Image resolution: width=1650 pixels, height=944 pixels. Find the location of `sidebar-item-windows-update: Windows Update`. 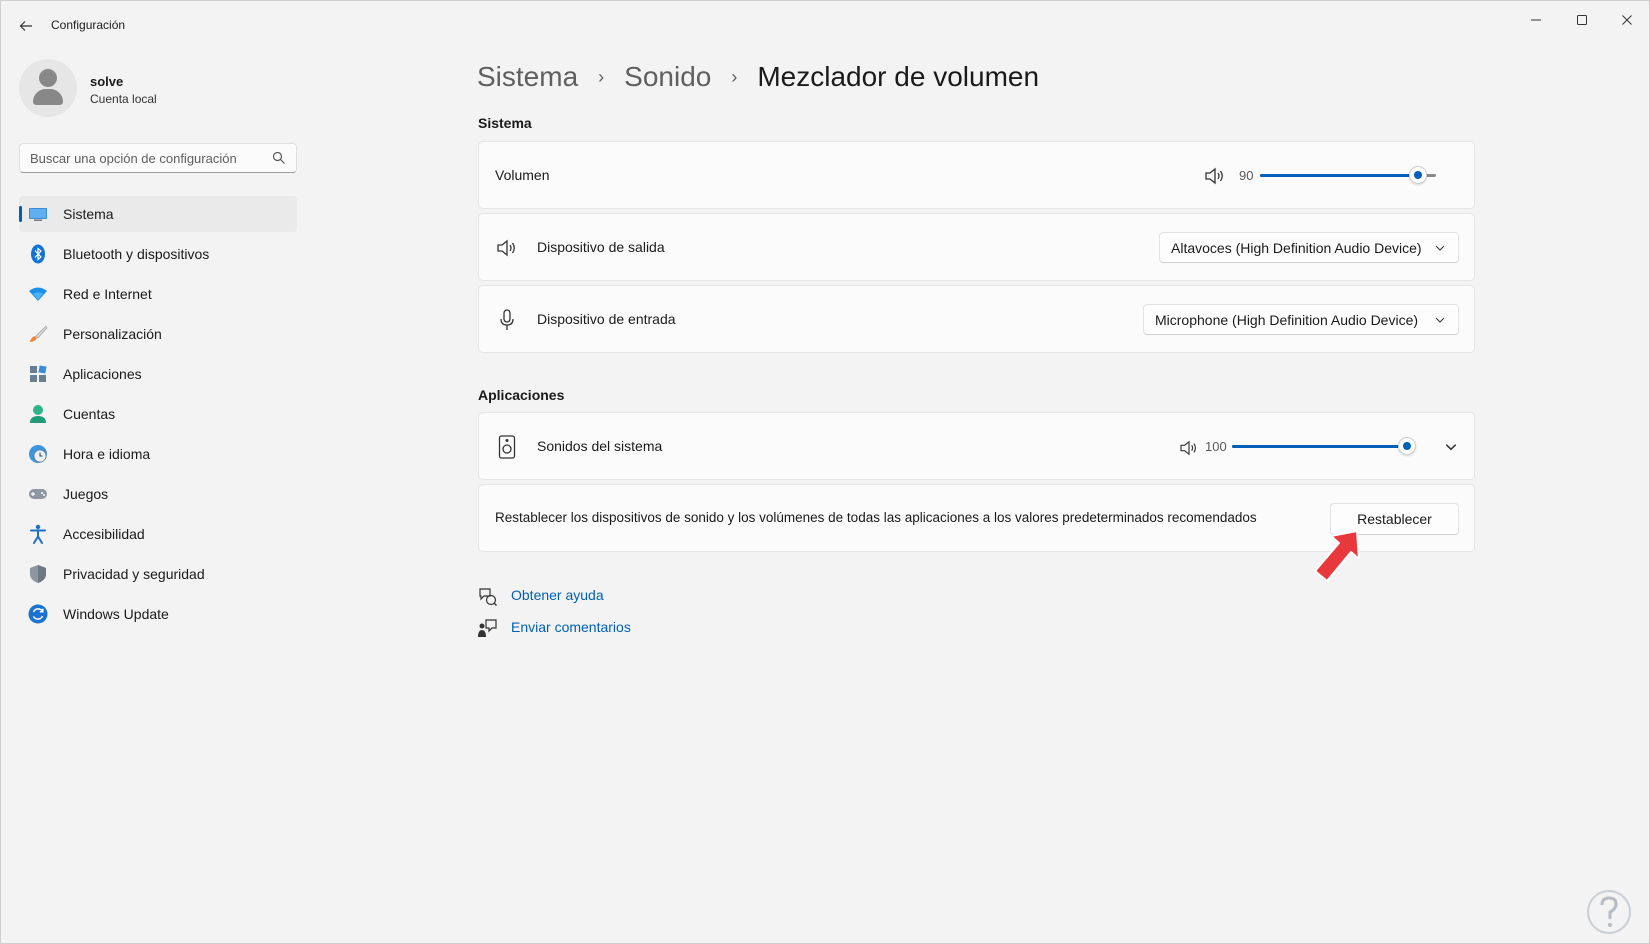

sidebar-item-windows-update: Windows Update is located at coordinates (158, 614).